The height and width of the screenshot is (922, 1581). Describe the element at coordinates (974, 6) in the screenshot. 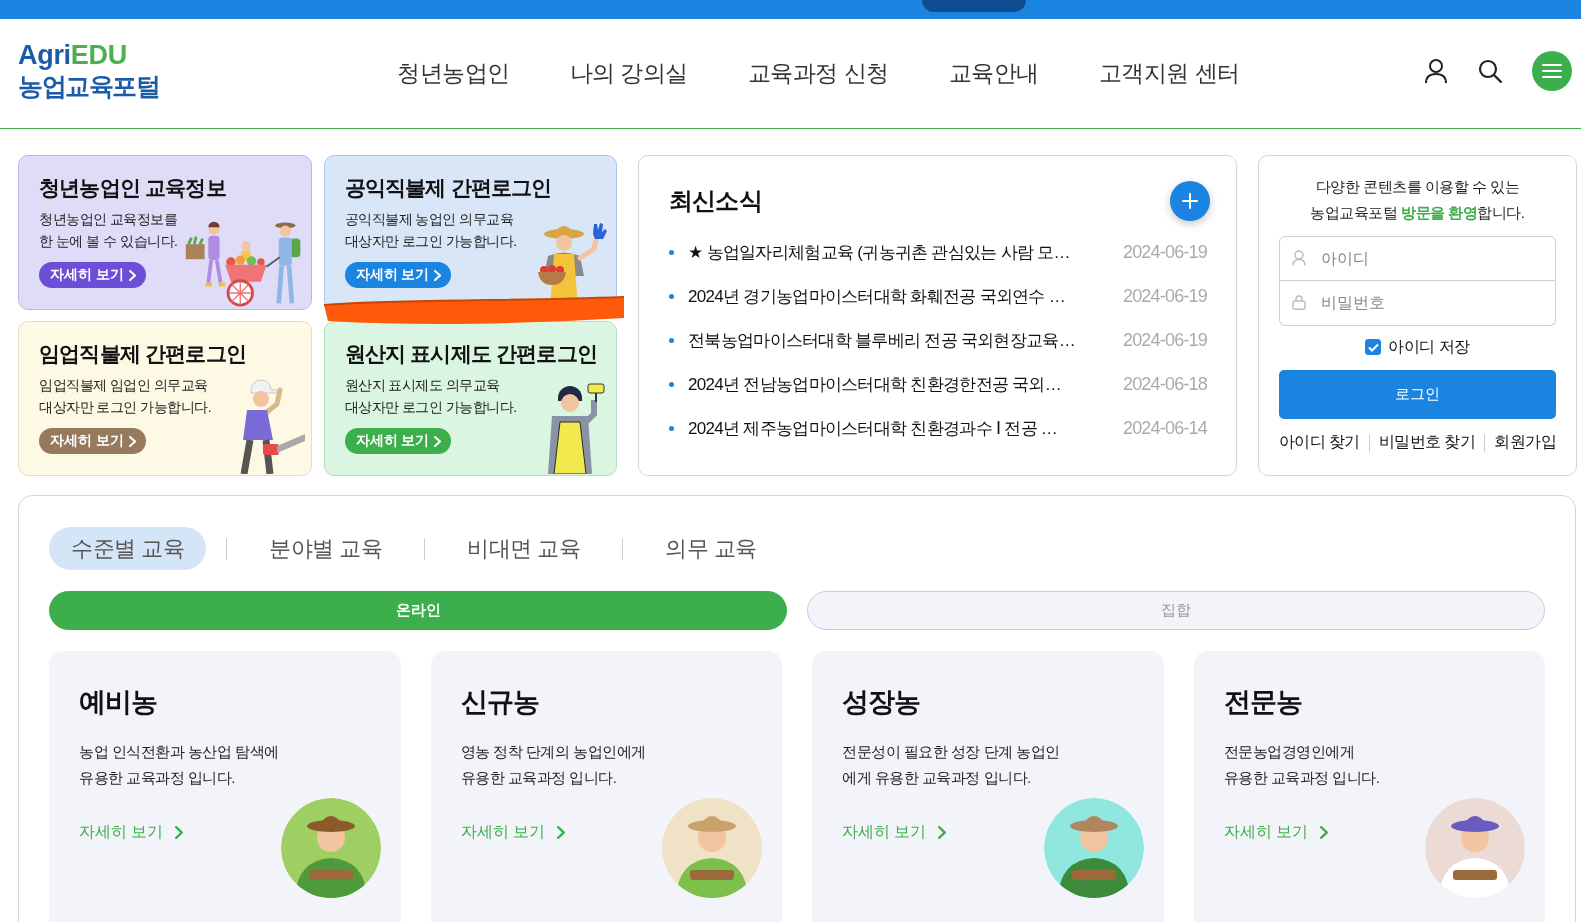

I see `banner-button` at that location.